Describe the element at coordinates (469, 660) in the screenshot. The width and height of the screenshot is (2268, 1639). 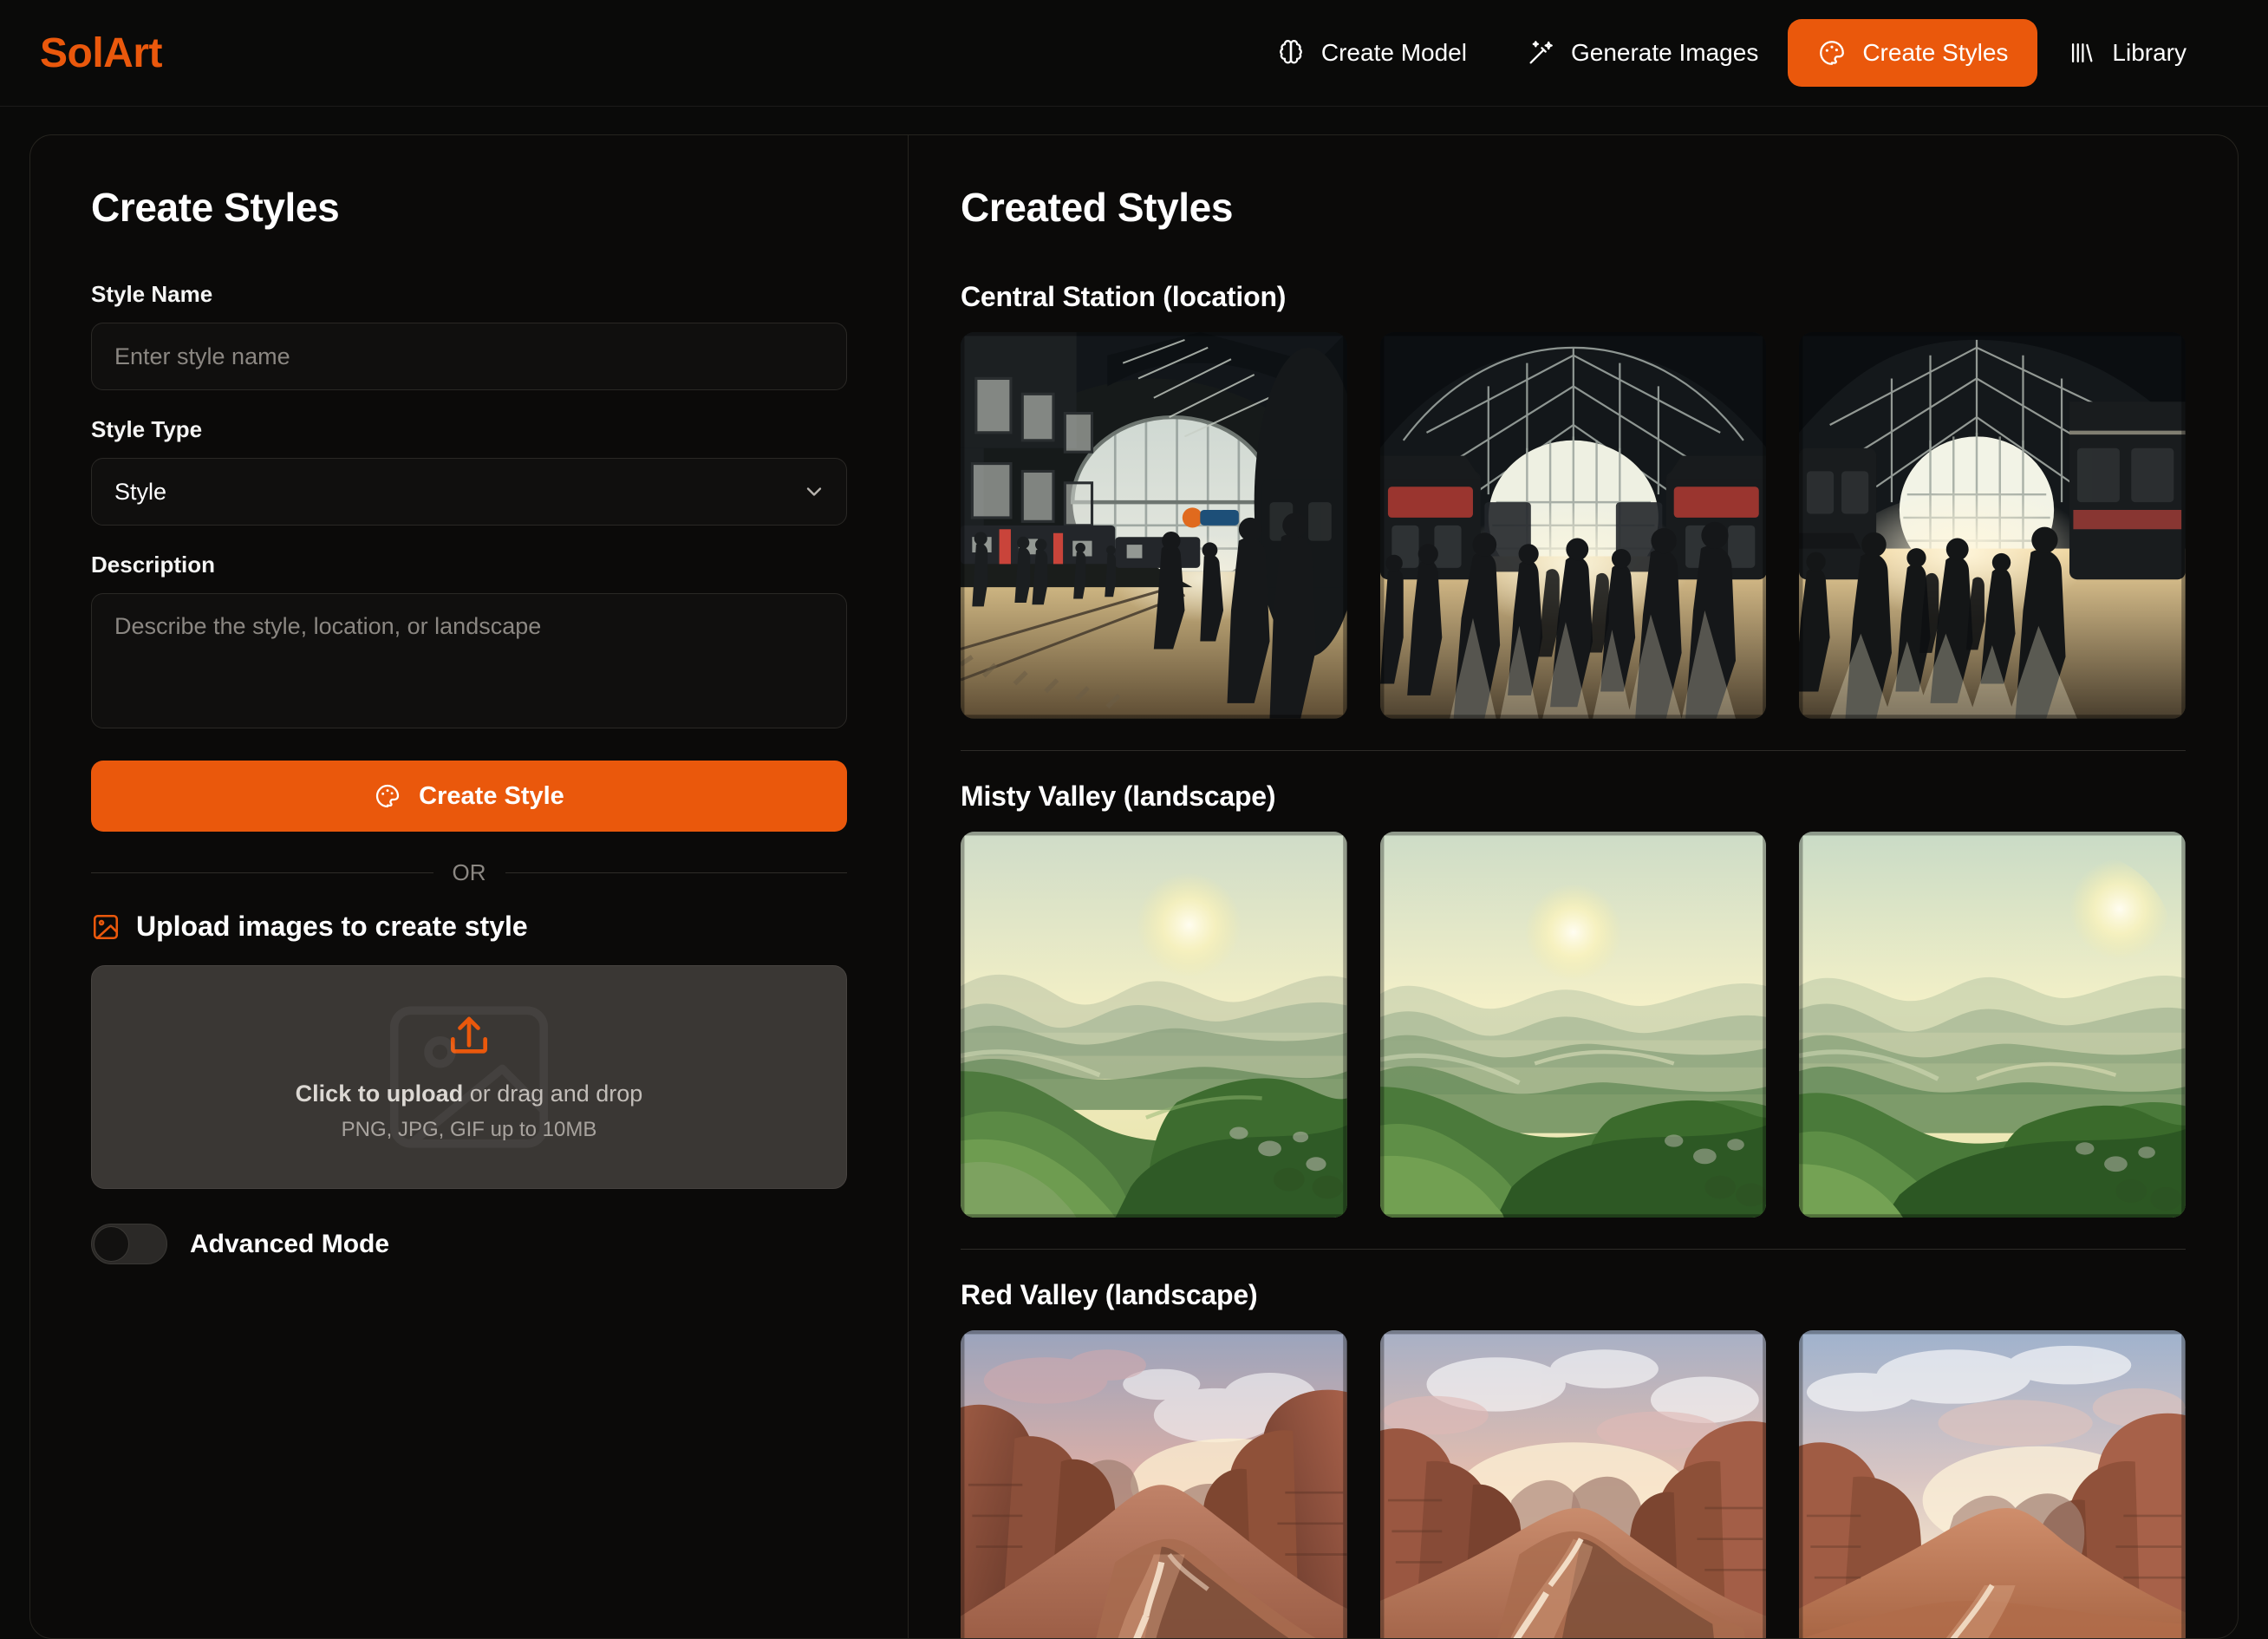
I see `description-textarea` at that location.